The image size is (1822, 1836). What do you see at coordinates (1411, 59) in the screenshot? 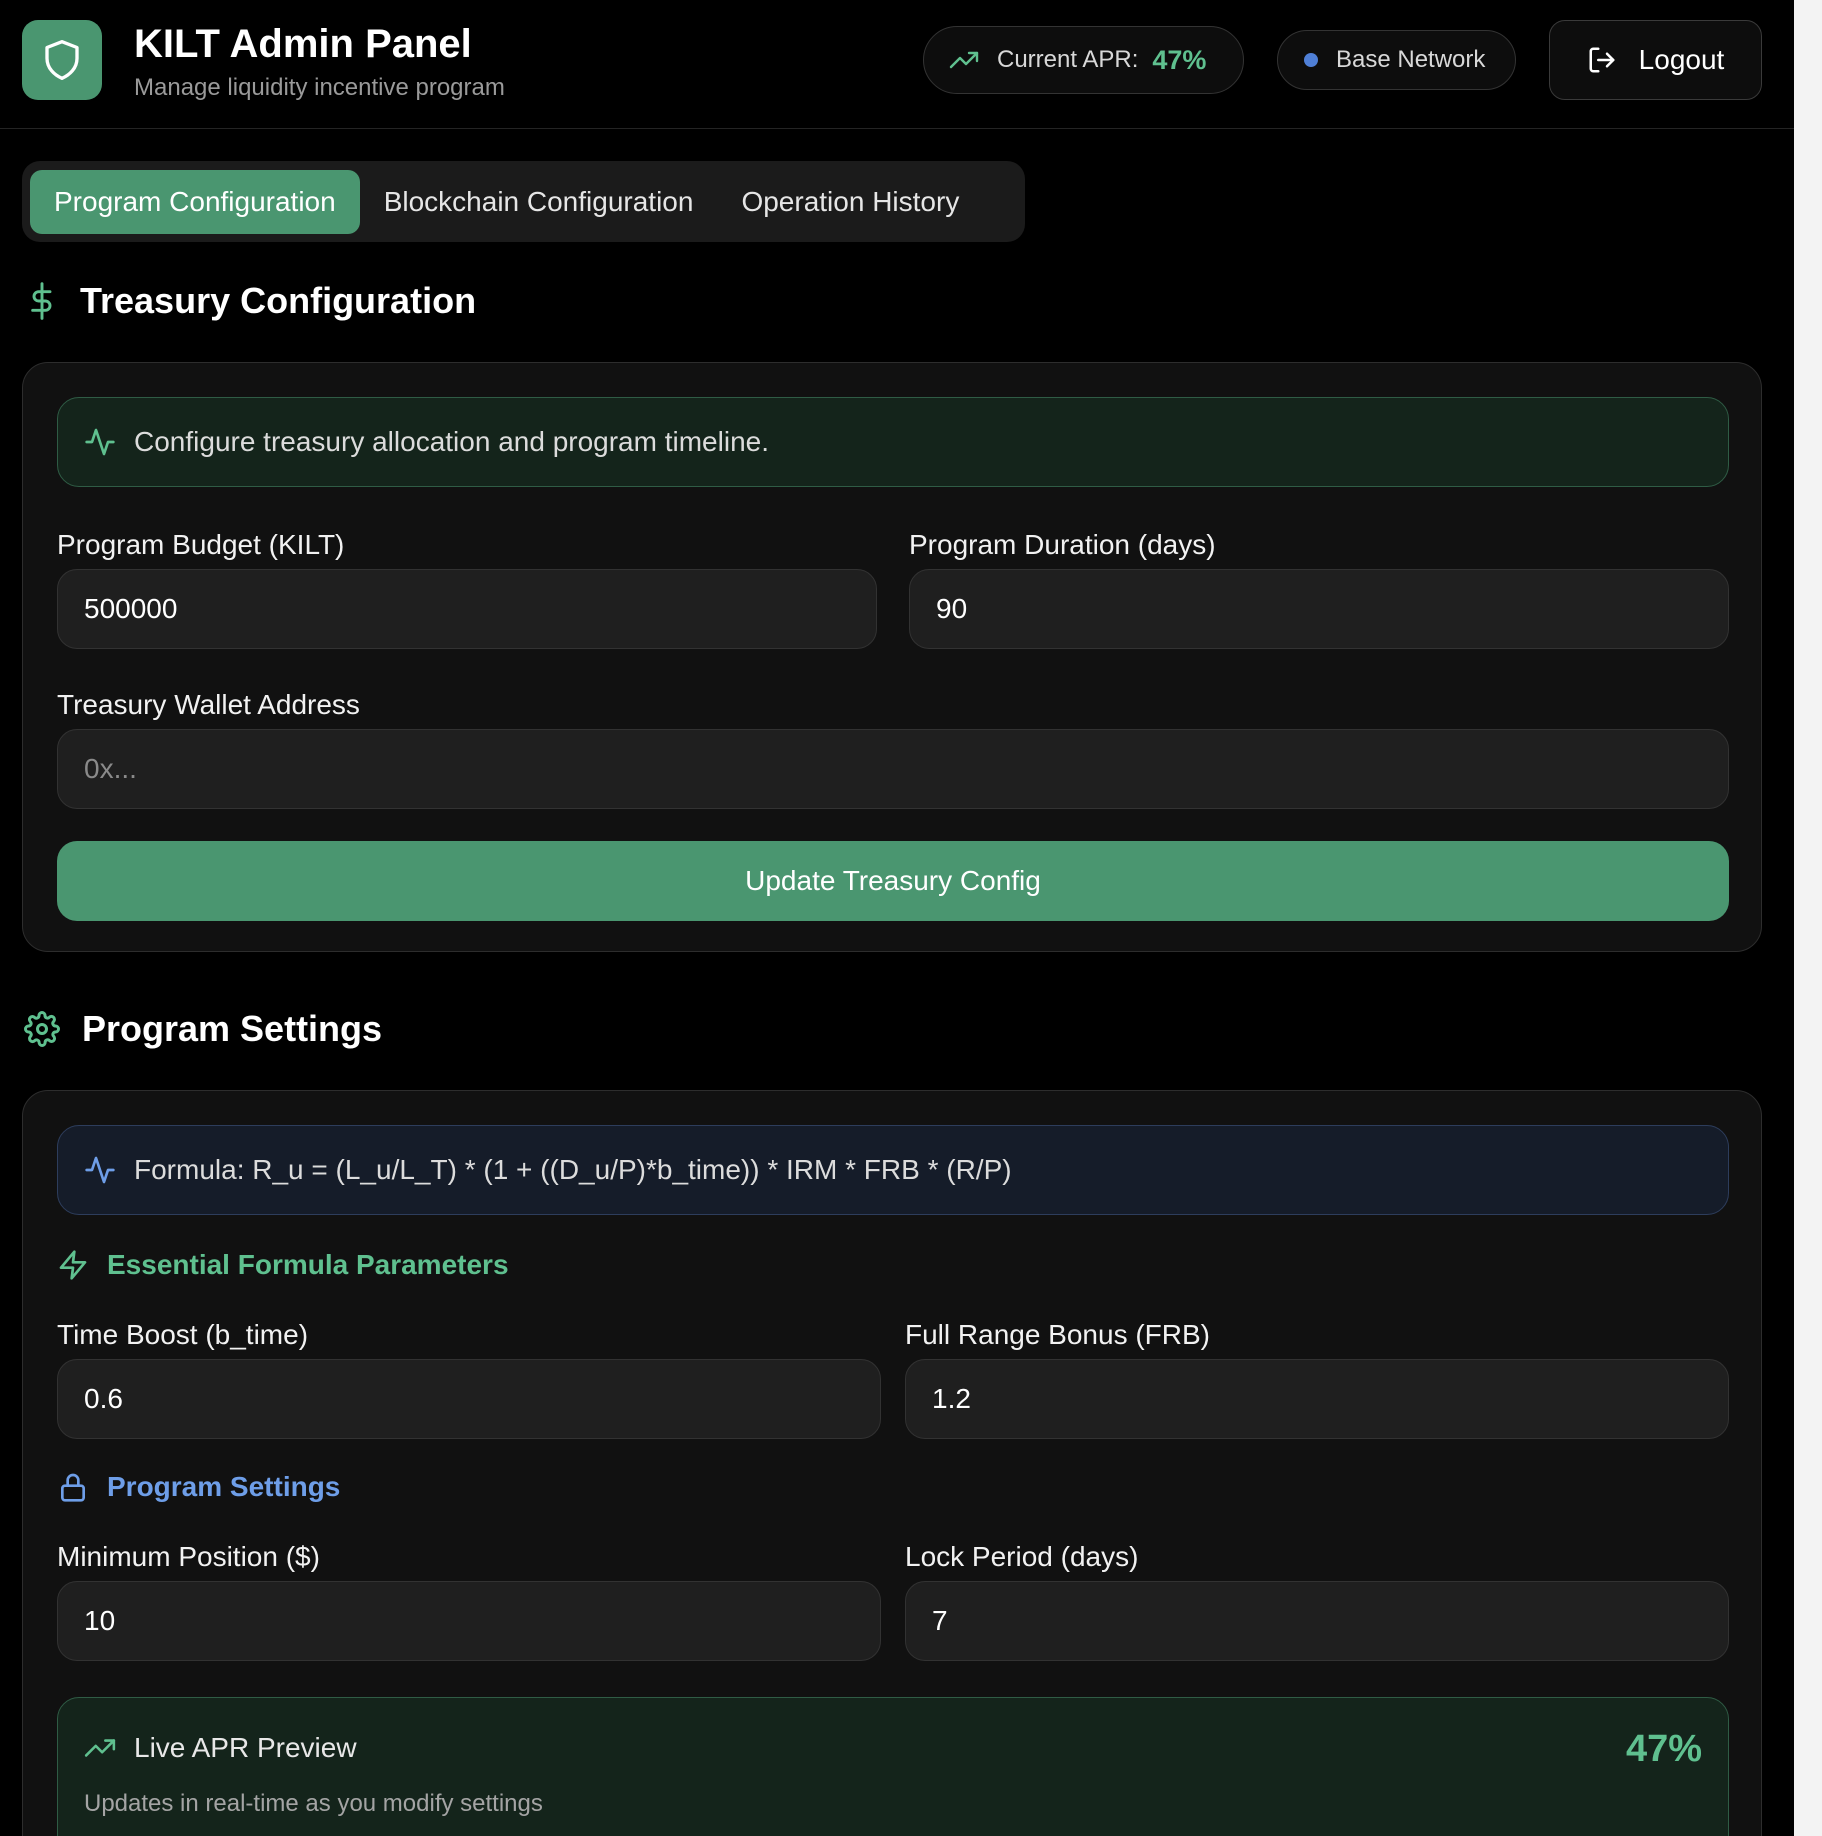
I see `network-label: Base Network` at bounding box center [1411, 59].